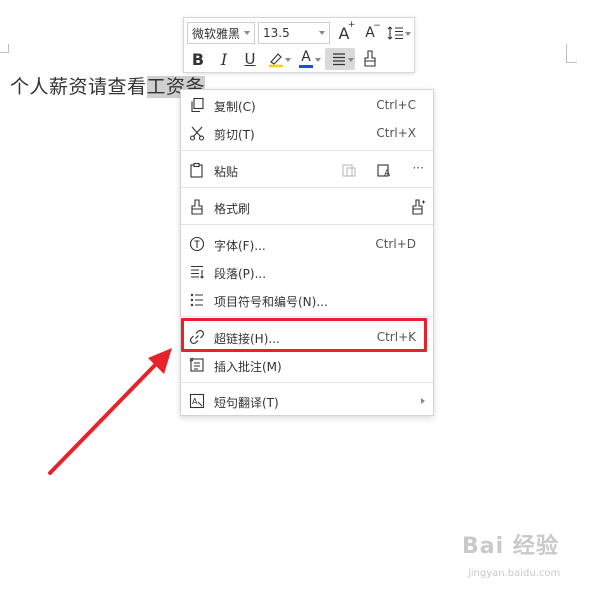 Image resolution: width=600 pixels, height=600 pixels. Describe the element at coordinates (197, 133) in the screenshot. I see `scissors-icon` at that location.